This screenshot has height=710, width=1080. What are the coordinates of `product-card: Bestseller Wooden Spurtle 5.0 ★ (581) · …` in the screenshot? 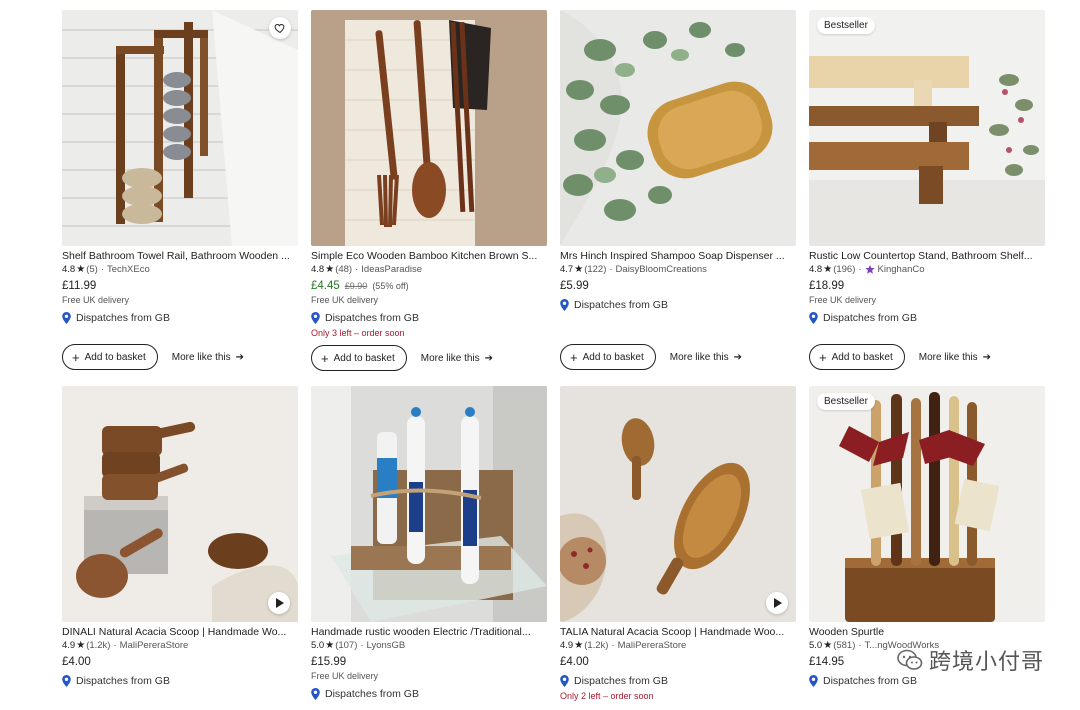 It's located at (927, 537).